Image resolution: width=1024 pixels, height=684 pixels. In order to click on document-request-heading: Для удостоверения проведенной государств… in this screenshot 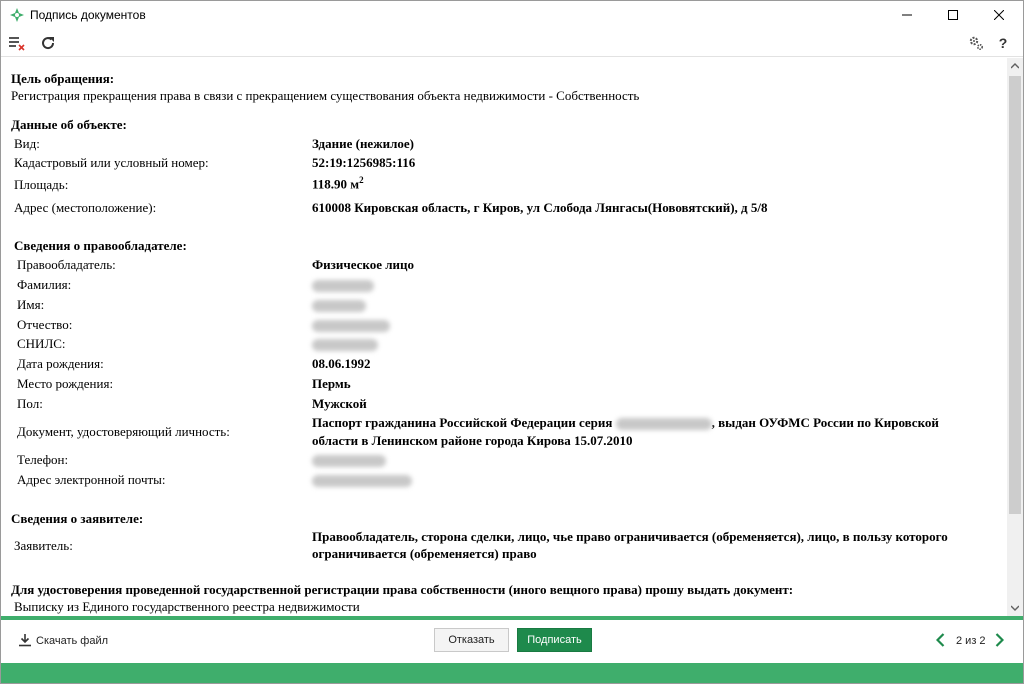, I will do `click(402, 589)`.